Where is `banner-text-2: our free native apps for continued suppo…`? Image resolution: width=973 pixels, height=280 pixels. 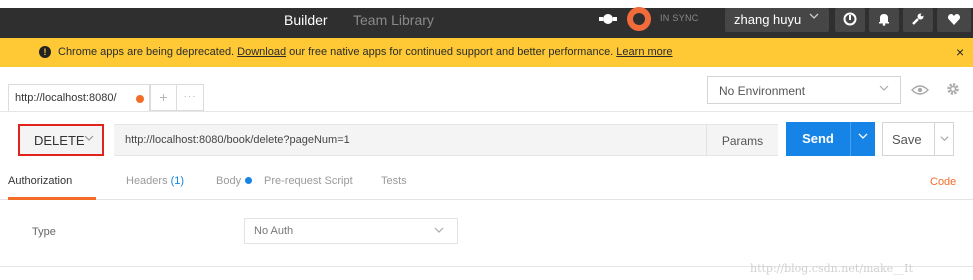 banner-text-2: our free native apps for continued suppo… is located at coordinates (451, 52).